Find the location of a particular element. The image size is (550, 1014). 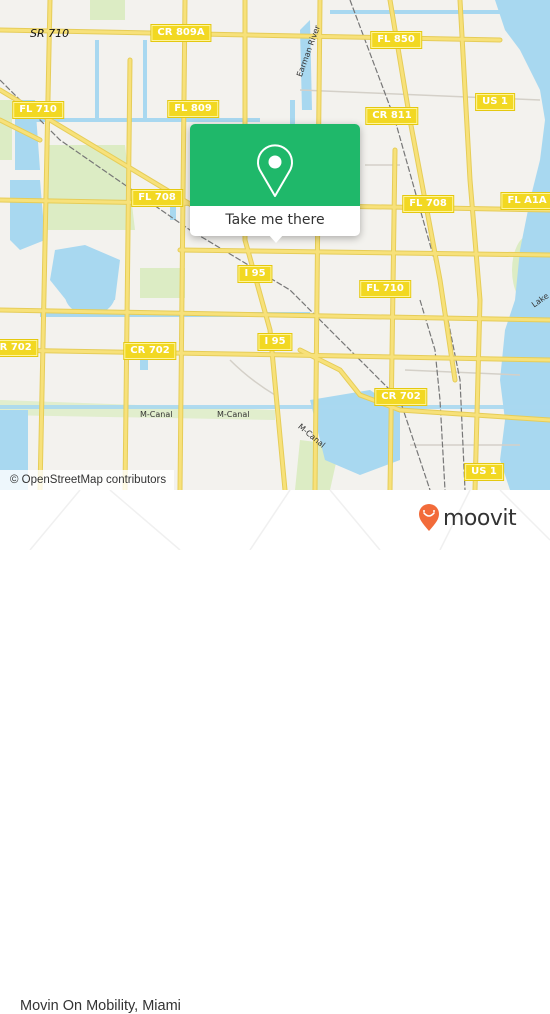

road-label-us1-s: US 1 is located at coordinates (484, 472).